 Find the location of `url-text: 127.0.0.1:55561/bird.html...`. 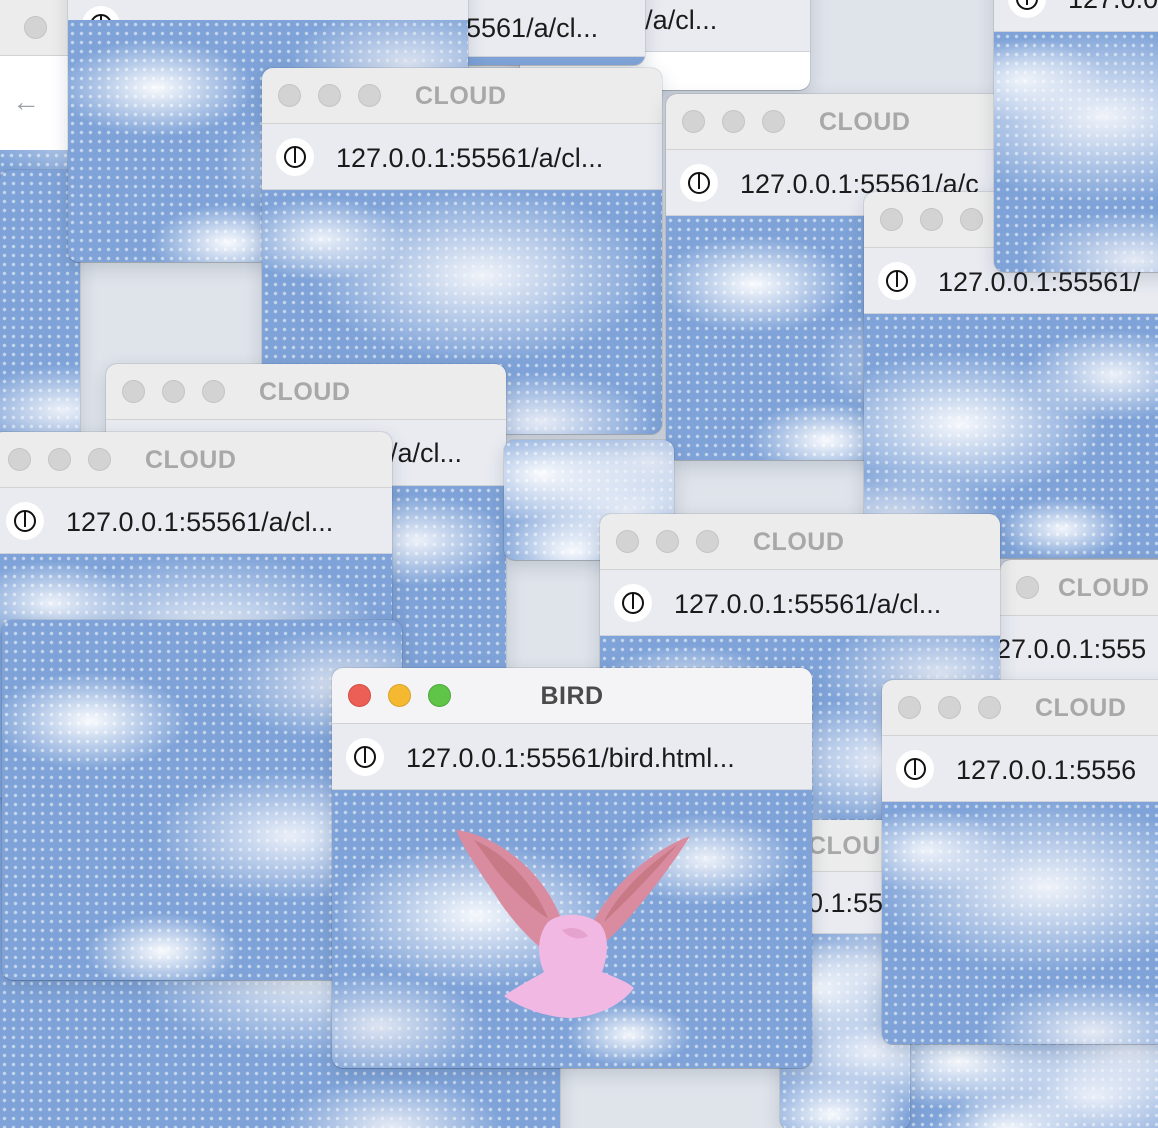

url-text: 127.0.0.1:55561/bird.html... is located at coordinates (570, 758).